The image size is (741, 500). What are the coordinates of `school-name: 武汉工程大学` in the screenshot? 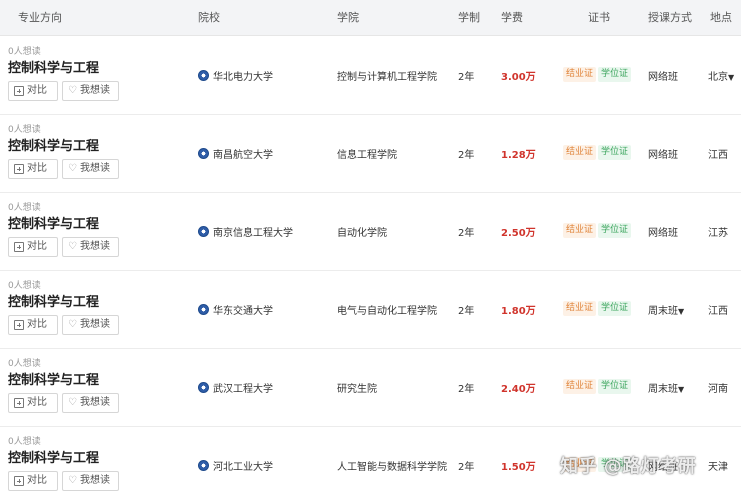 It's located at (243, 389).